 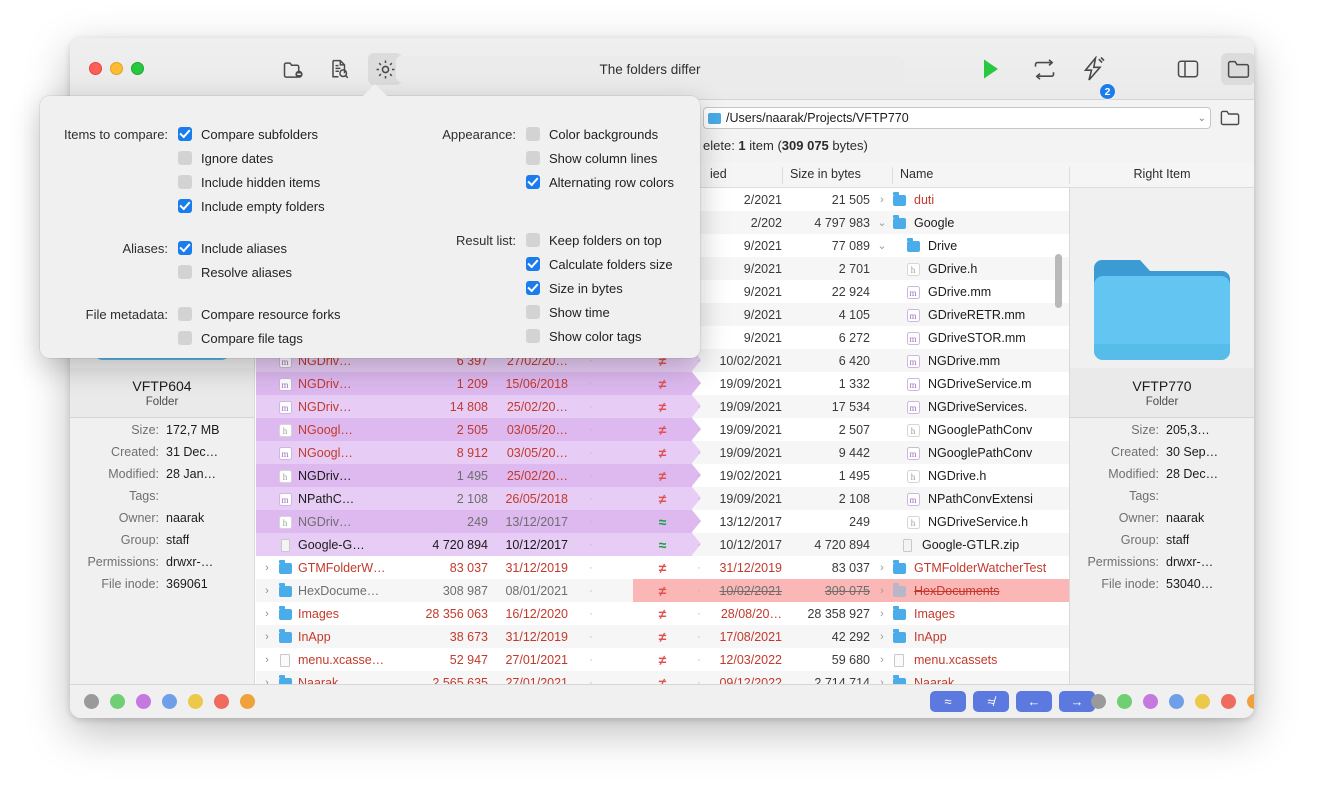 What do you see at coordinates (169, 701) in the screenshot?
I see `left-color-tags` at bounding box center [169, 701].